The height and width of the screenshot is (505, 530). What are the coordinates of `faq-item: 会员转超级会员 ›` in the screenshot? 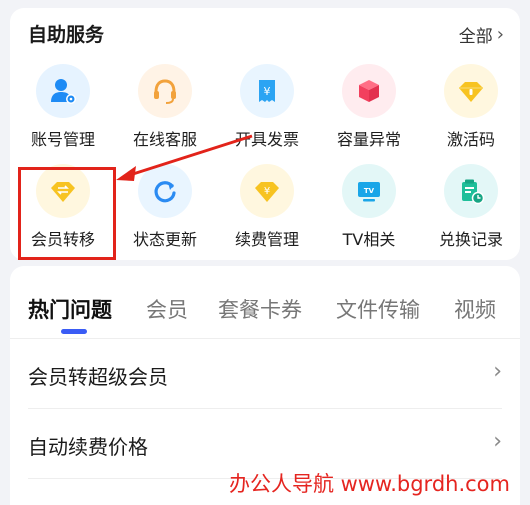 It's located at (265, 374).